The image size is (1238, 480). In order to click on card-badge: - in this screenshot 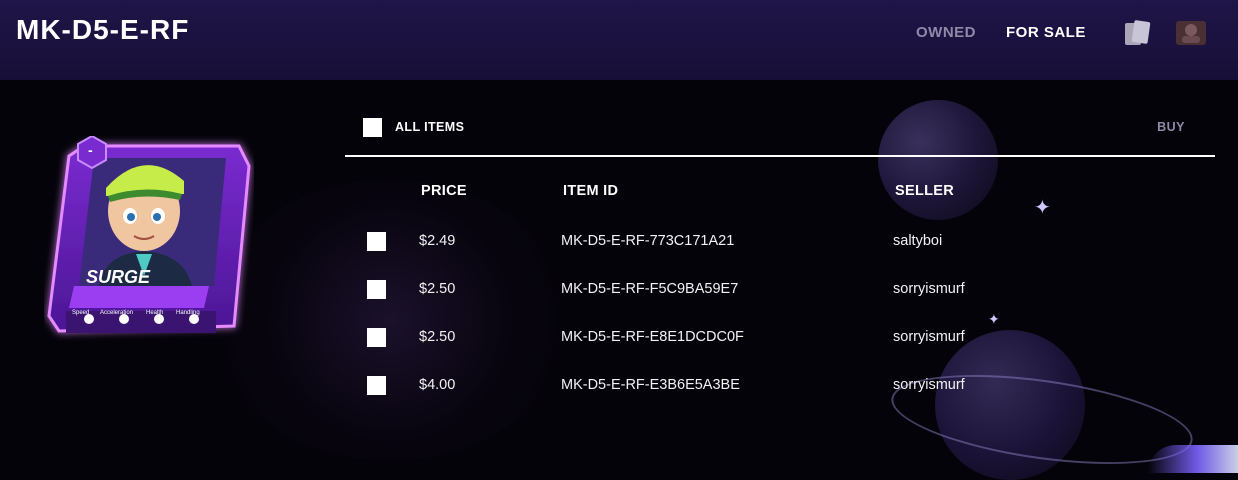, I will do `click(90, 150)`.